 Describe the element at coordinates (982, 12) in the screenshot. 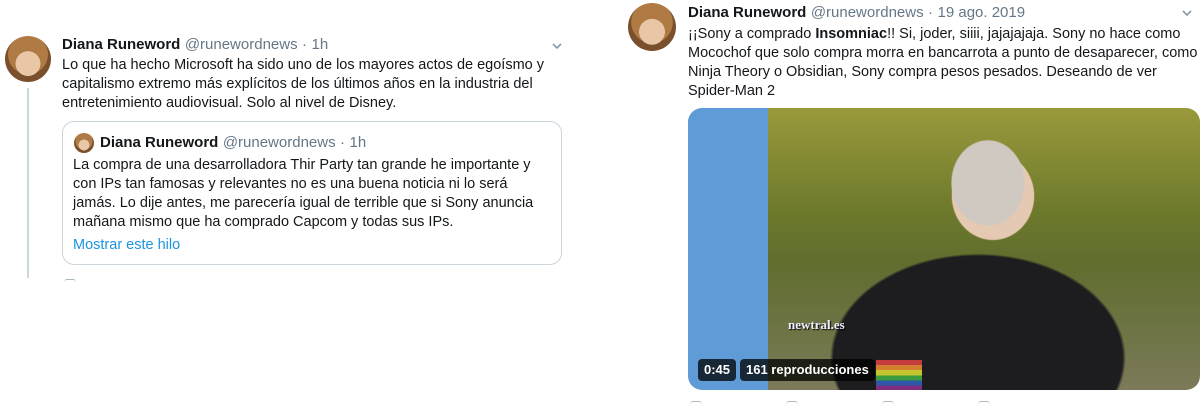

I see `tweet-time: 19 ago. 2019` at that location.